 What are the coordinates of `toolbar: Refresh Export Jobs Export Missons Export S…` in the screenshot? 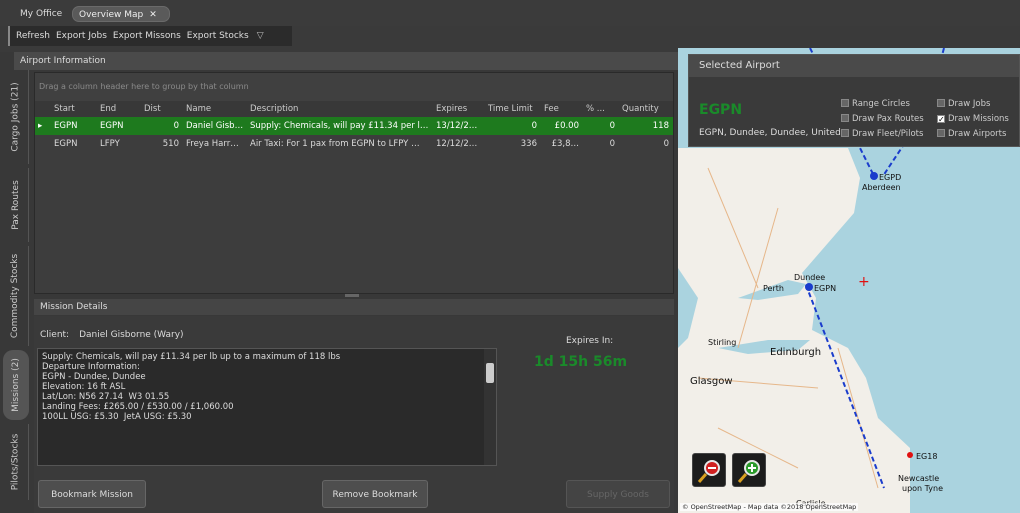 It's located at (150, 36).